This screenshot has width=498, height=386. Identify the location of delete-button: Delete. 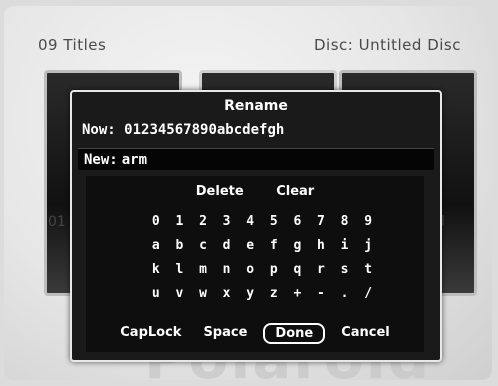
(220, 191).